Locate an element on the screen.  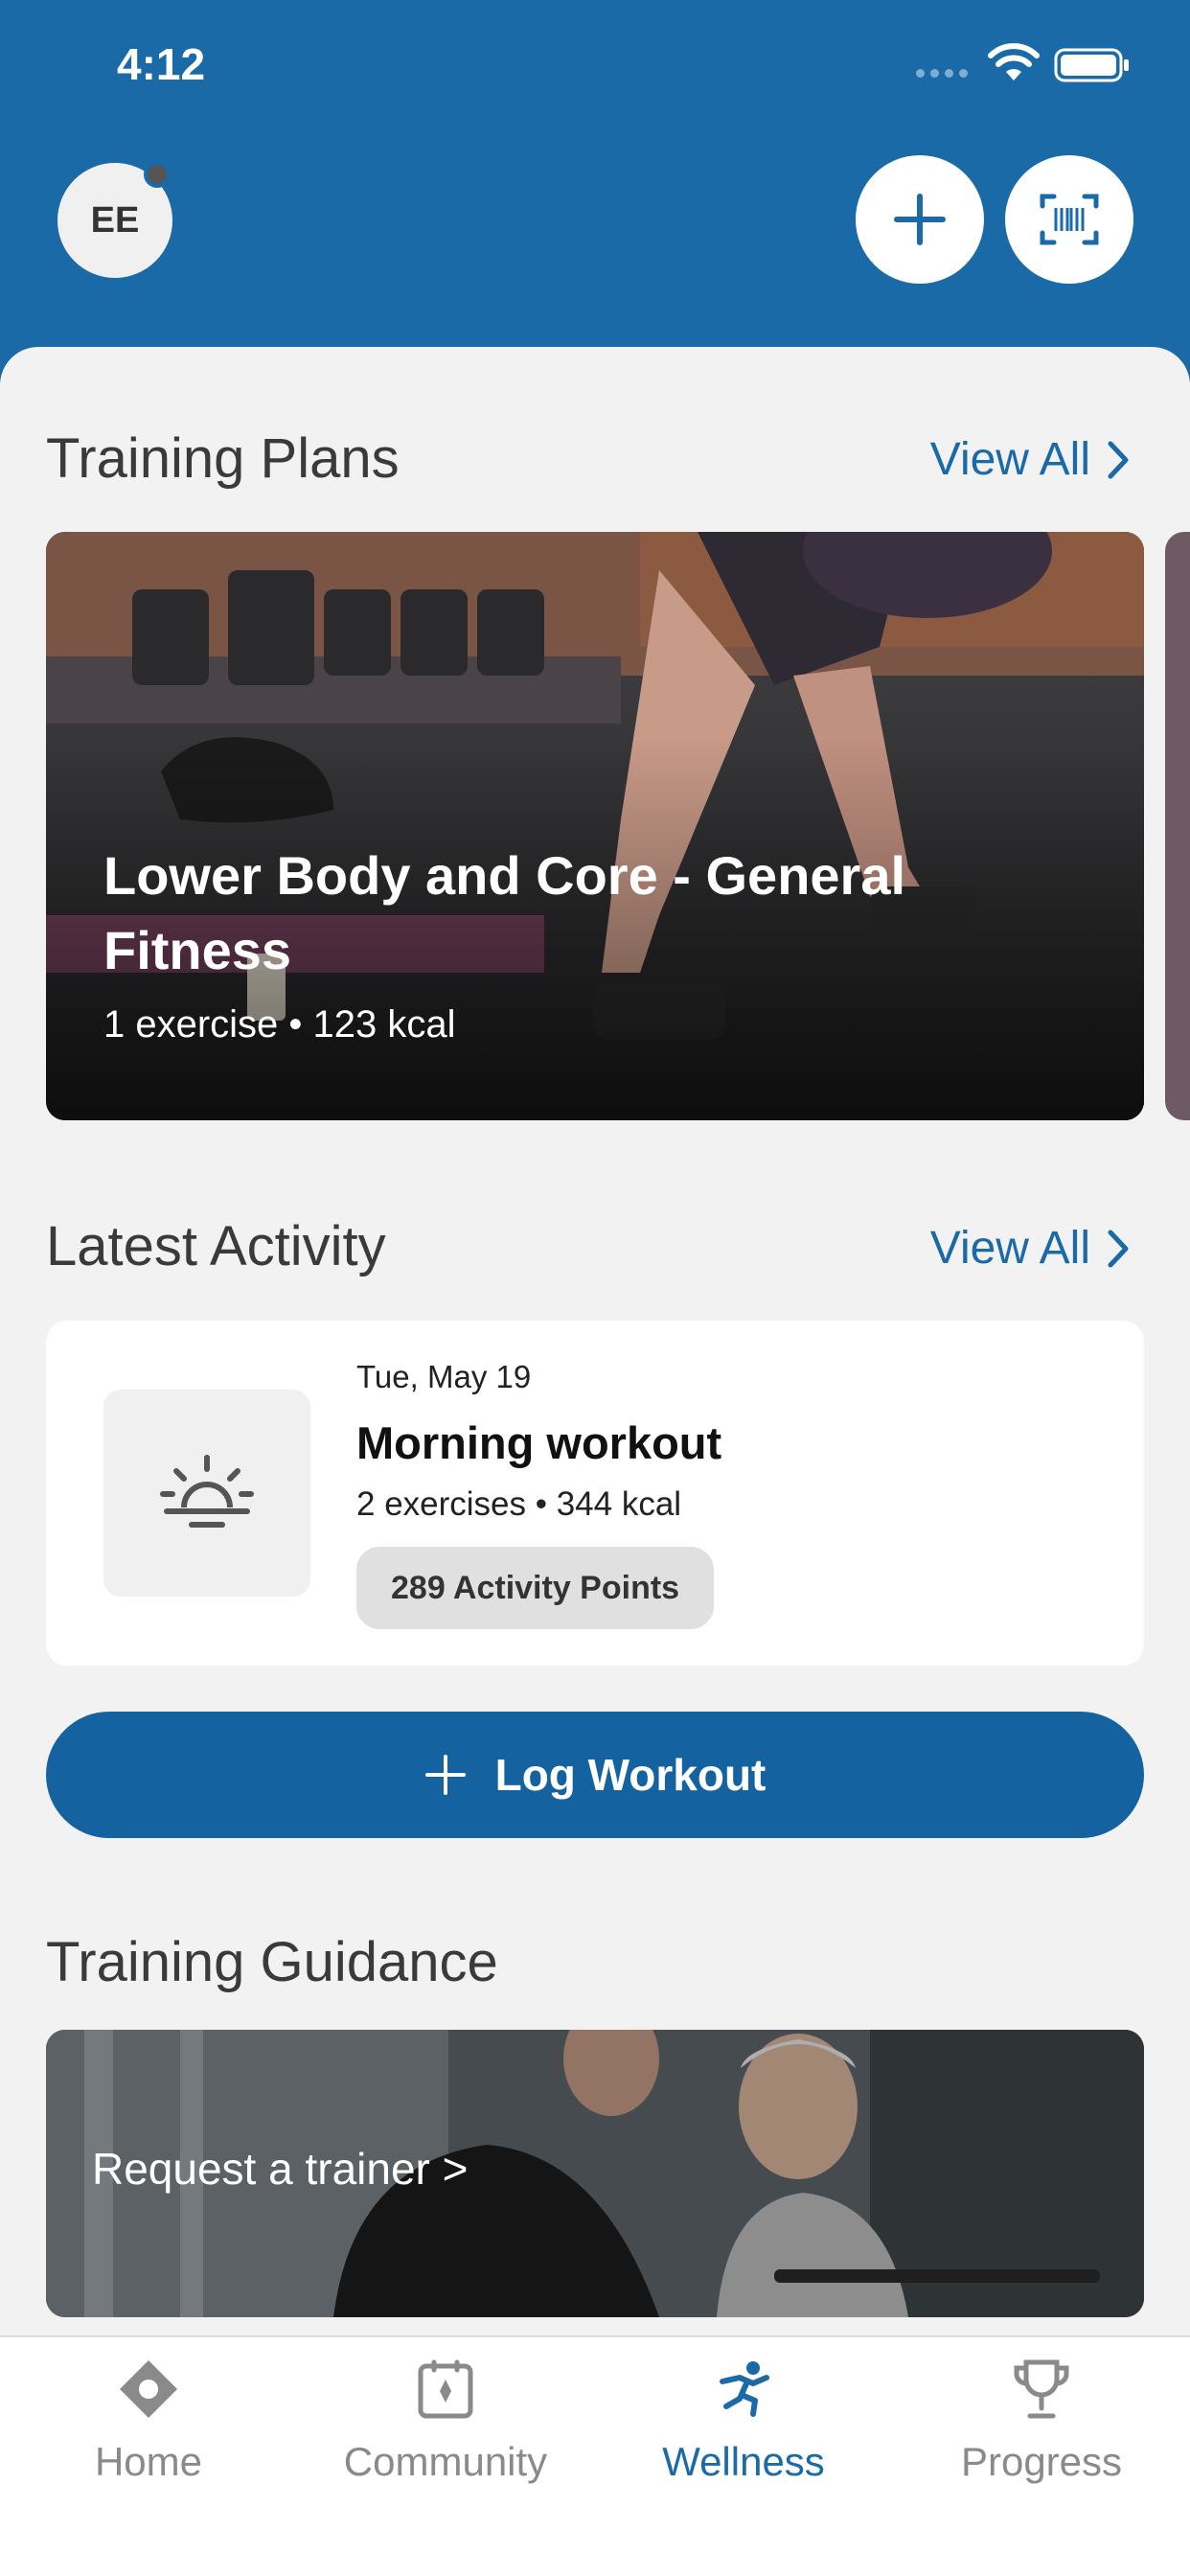
status-time: 4:12 is located at coordinates (162, 64).